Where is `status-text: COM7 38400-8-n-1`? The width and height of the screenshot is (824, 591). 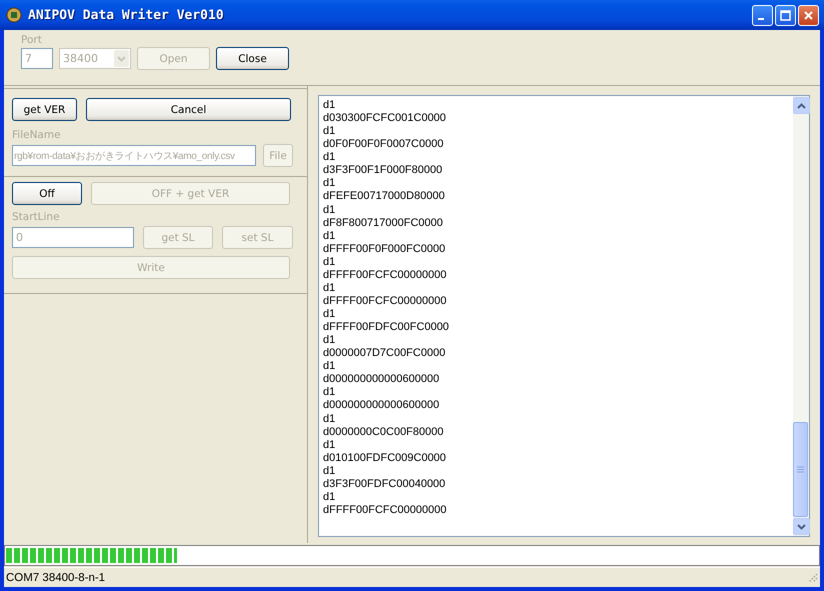
status-text: COM7 38400-8-n-1 is located at coordinates (56, 578).